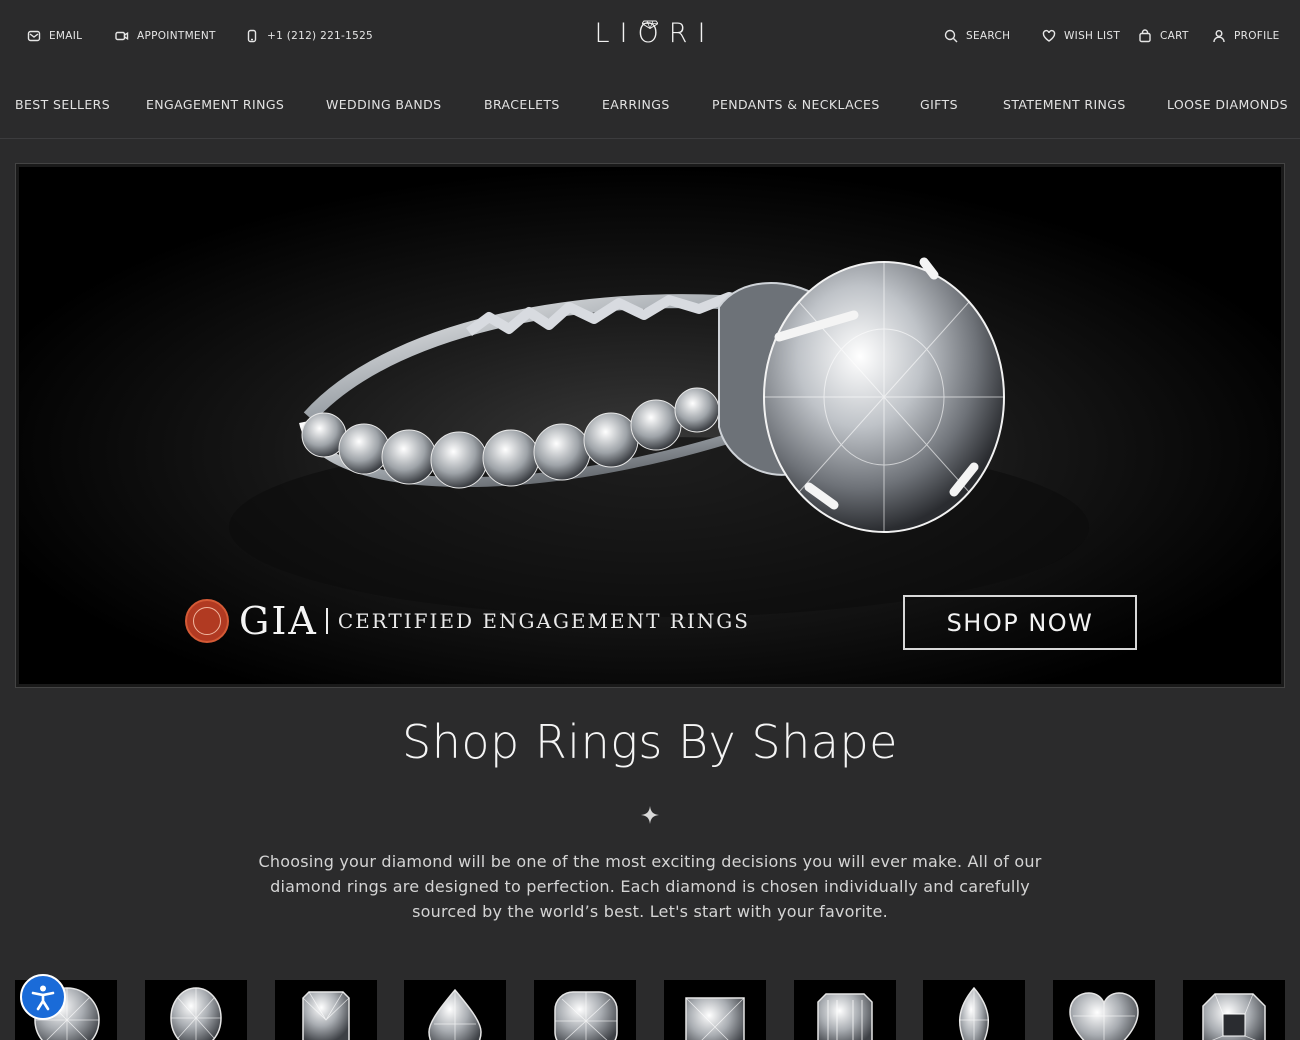  Describe the element at coordinates (1049, 35) in the screenshot. I see `heart-icon` at that location.